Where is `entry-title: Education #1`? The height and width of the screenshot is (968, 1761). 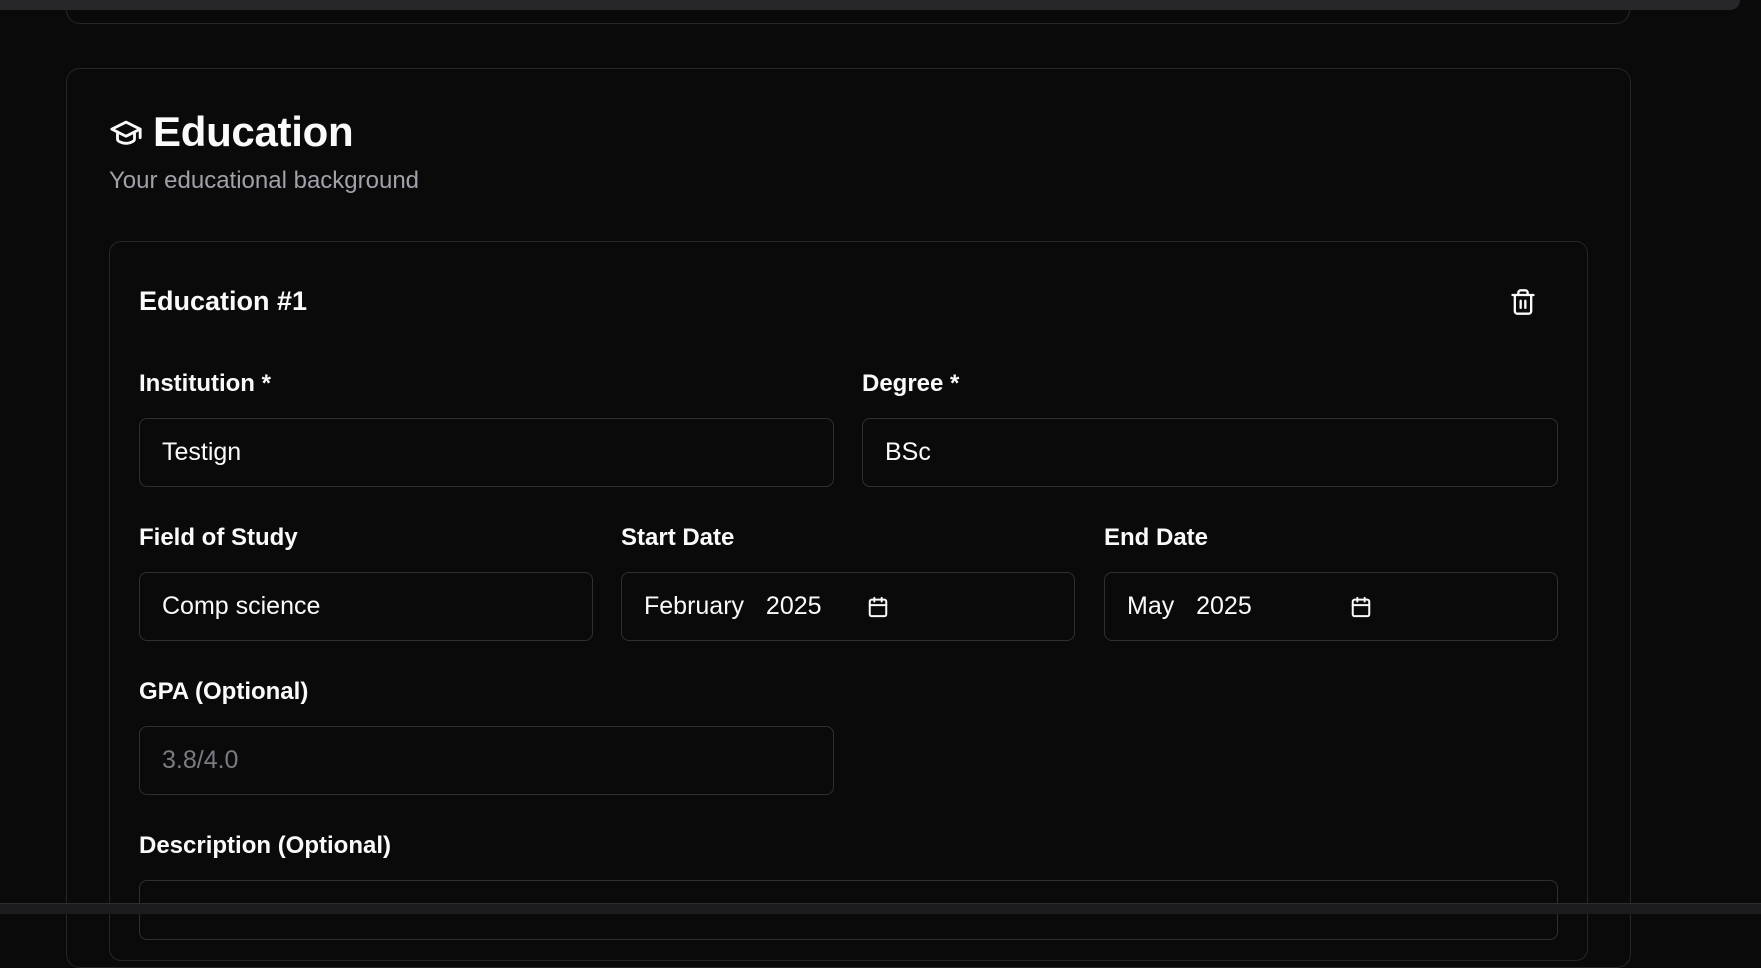
entry-title: Education #1 is located at coordinates (223, 301).